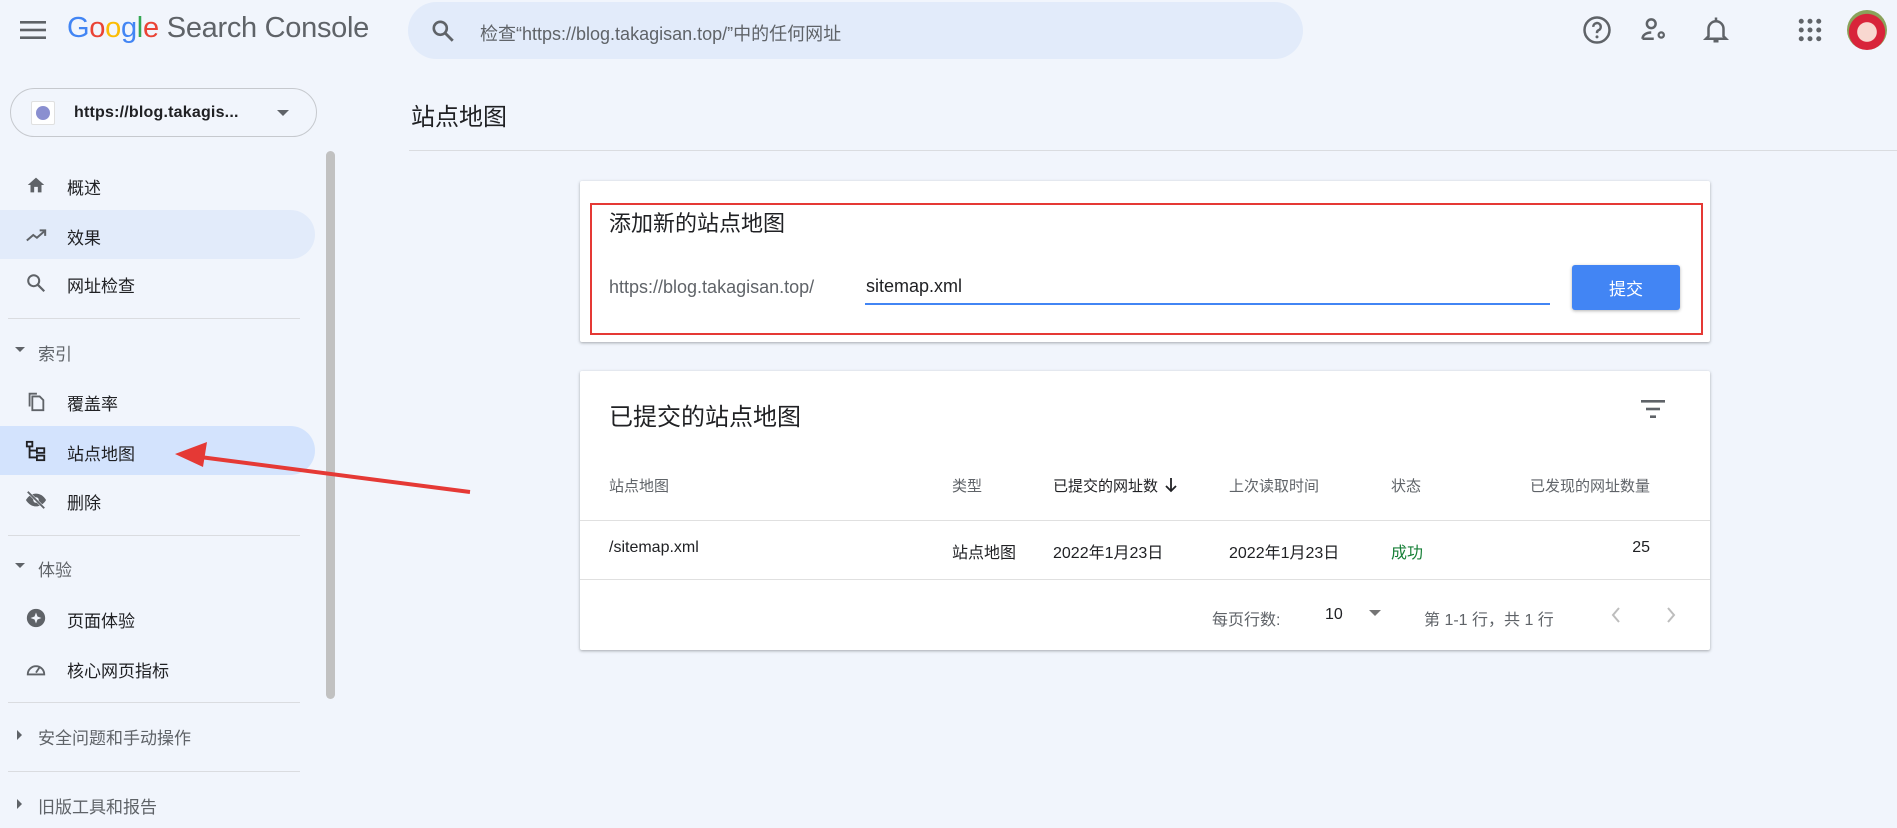 The image size is (1897, 828). What do you see at coordinates (1353, 615) in the screenshot?
I see `rows-per-page-select: 10` at bounding box center [1353, 615].